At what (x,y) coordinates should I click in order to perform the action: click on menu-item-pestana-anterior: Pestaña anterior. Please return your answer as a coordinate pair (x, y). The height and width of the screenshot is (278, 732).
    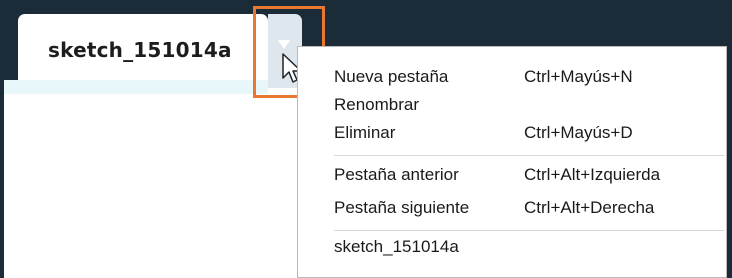
    Looking at the image, I should click on (396, 176).